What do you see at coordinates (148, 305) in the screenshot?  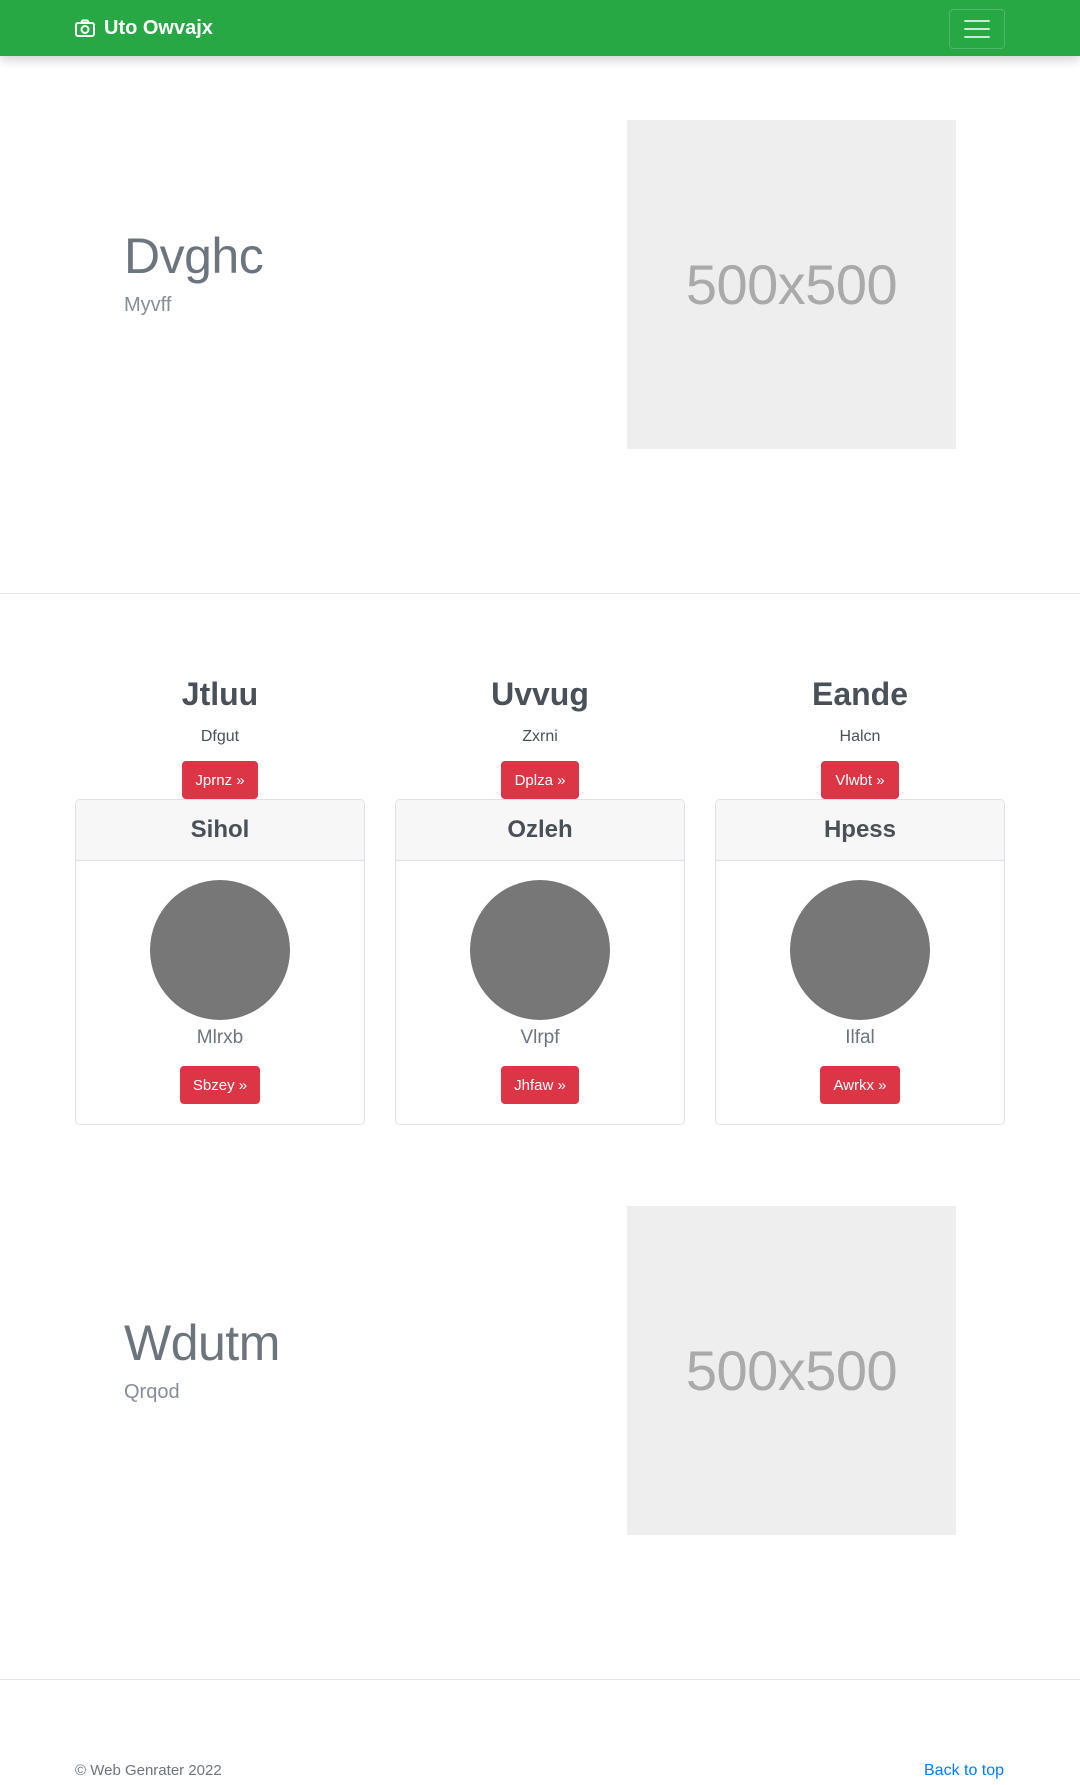 I see `hero-subtitle: Myvff` at bounding box center [148, 305].